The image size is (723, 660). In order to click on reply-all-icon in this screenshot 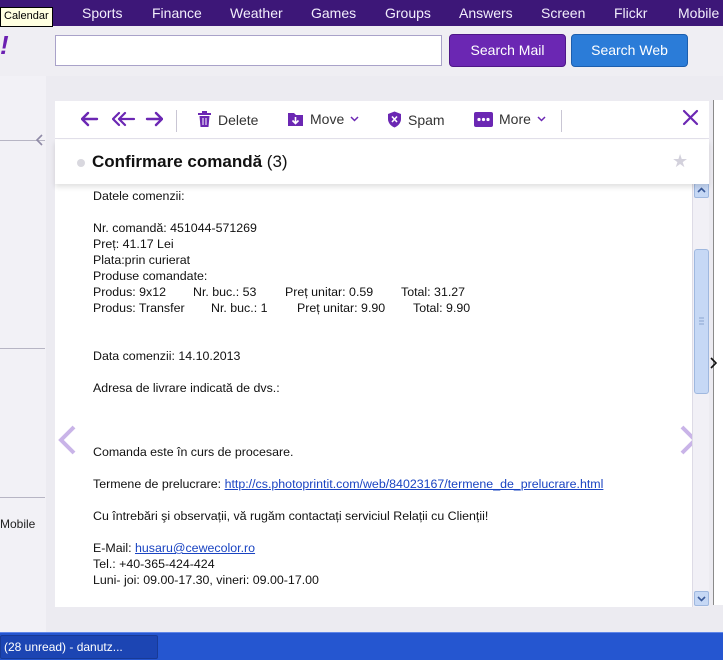, I will do `click(124, 119)`.